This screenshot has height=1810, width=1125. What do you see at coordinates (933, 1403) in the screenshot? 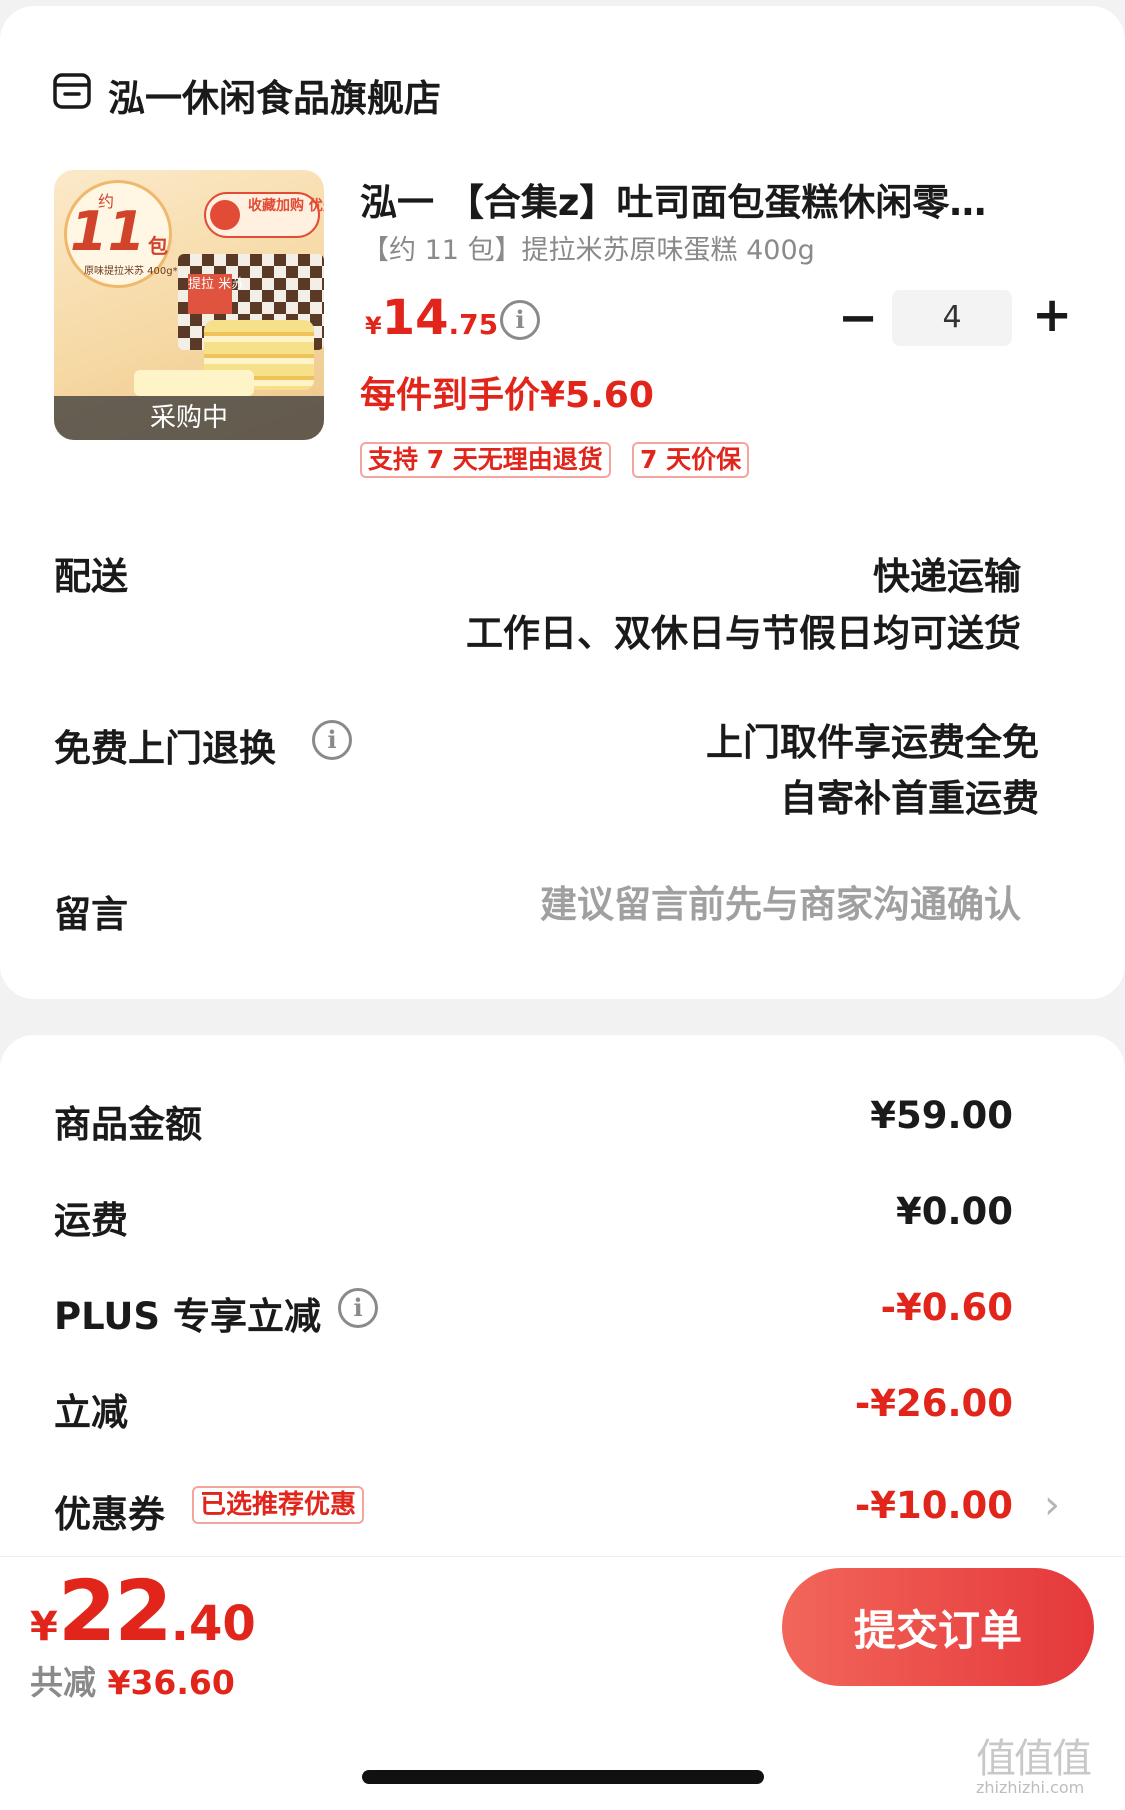
I see `instant-discount-value: -¥26.00` at bounding box center [933, 1403].